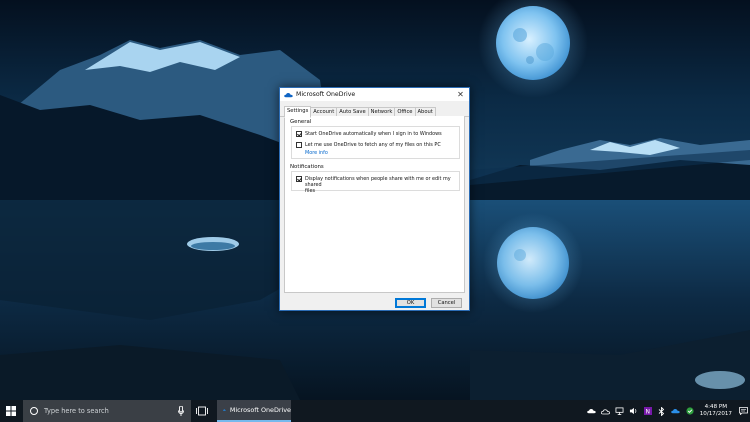  What do you see at coordinates (260, 410) in the screenshot?
I see `taskbar-app-label: Microsoft OneDrive` at bounding box center [260, 410].